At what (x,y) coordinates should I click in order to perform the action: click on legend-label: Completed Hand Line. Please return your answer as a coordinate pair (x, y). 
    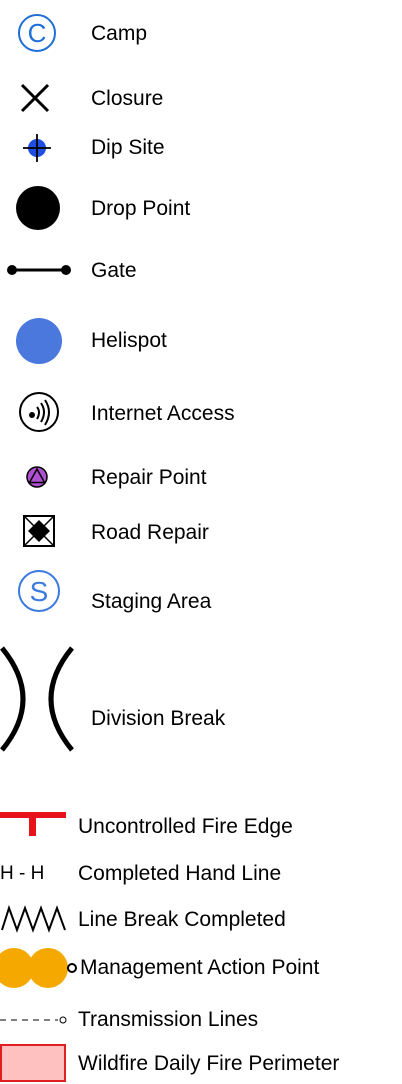
    Looking at the image, I should click on (180, 873).